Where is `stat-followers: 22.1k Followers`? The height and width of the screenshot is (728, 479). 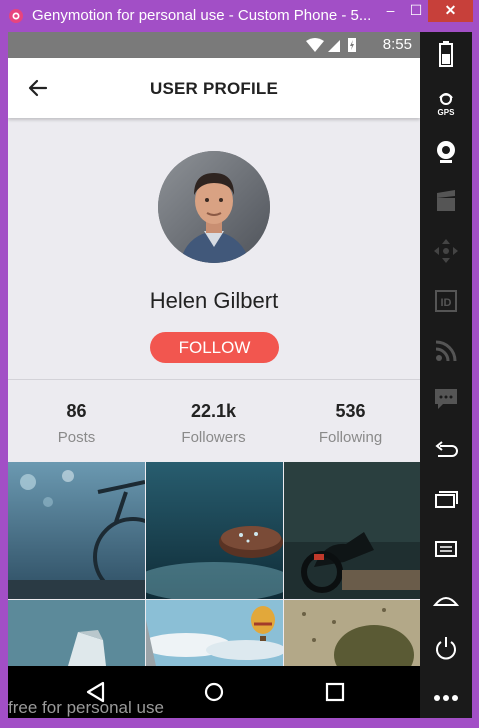
stat-followers: 22.1k Followers is located at coordinates (213, 421).